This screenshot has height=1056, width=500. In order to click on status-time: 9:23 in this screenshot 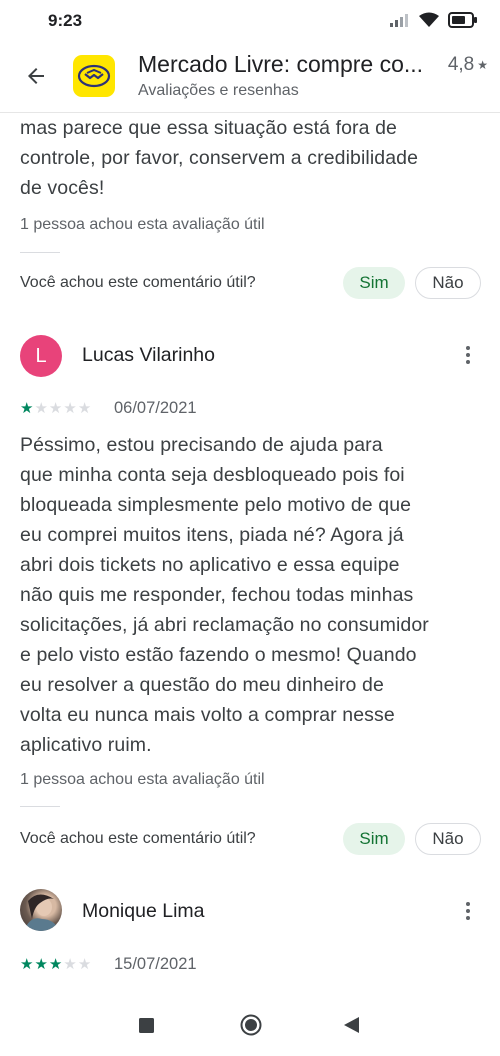, I will do `click(65, 20)`.